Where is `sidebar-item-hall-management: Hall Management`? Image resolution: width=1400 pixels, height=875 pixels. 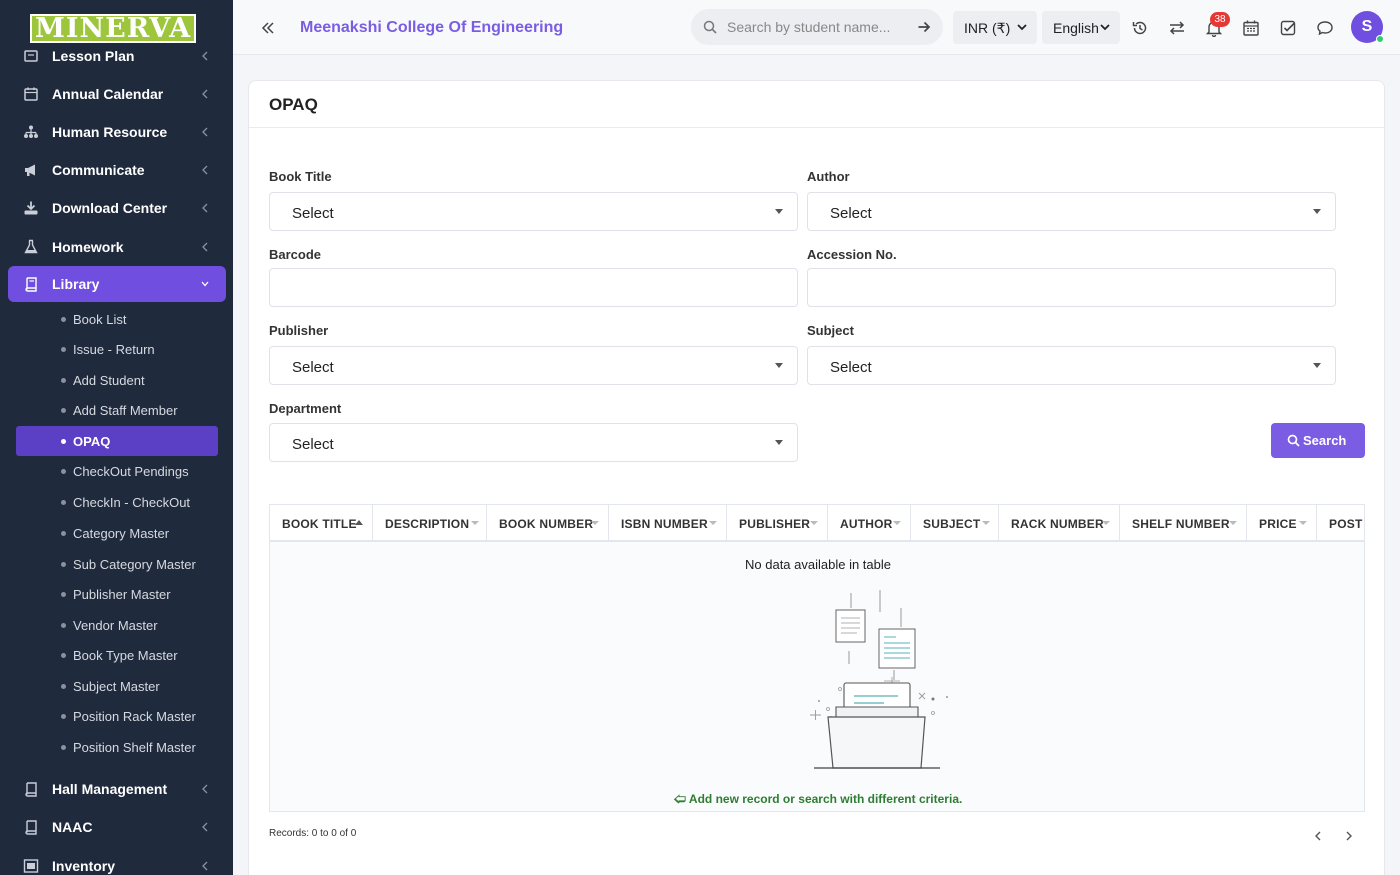 sidebar-item-hall-management: Hall Management is located at coordinates (117, 789).